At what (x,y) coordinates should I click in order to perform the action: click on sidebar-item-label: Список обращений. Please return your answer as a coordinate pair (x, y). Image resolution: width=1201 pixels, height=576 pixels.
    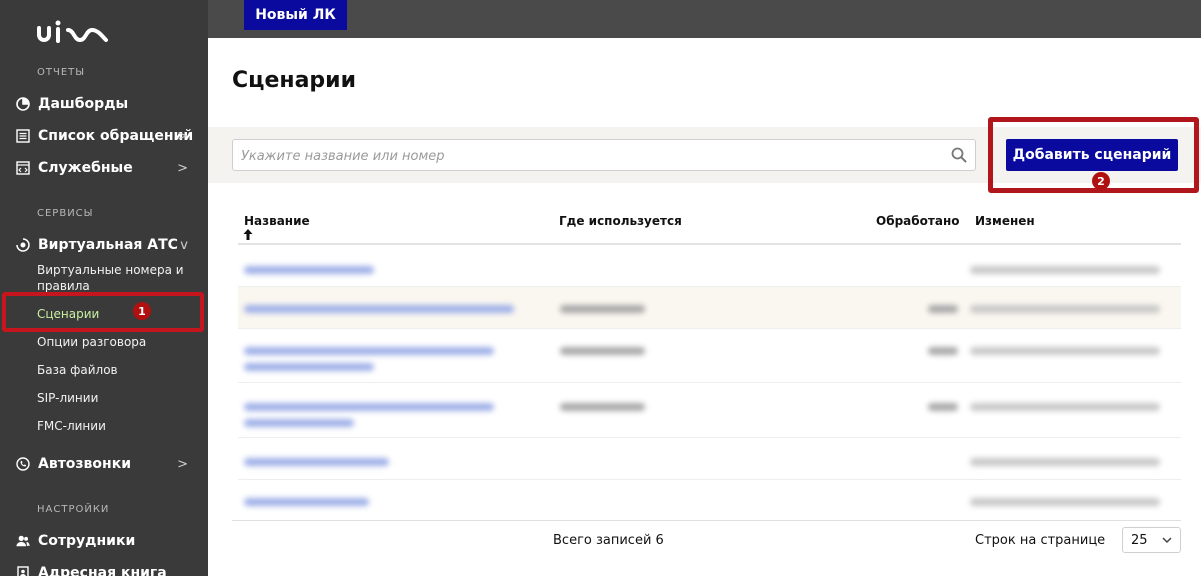
    Looking at the image, I should click on (116, 136).